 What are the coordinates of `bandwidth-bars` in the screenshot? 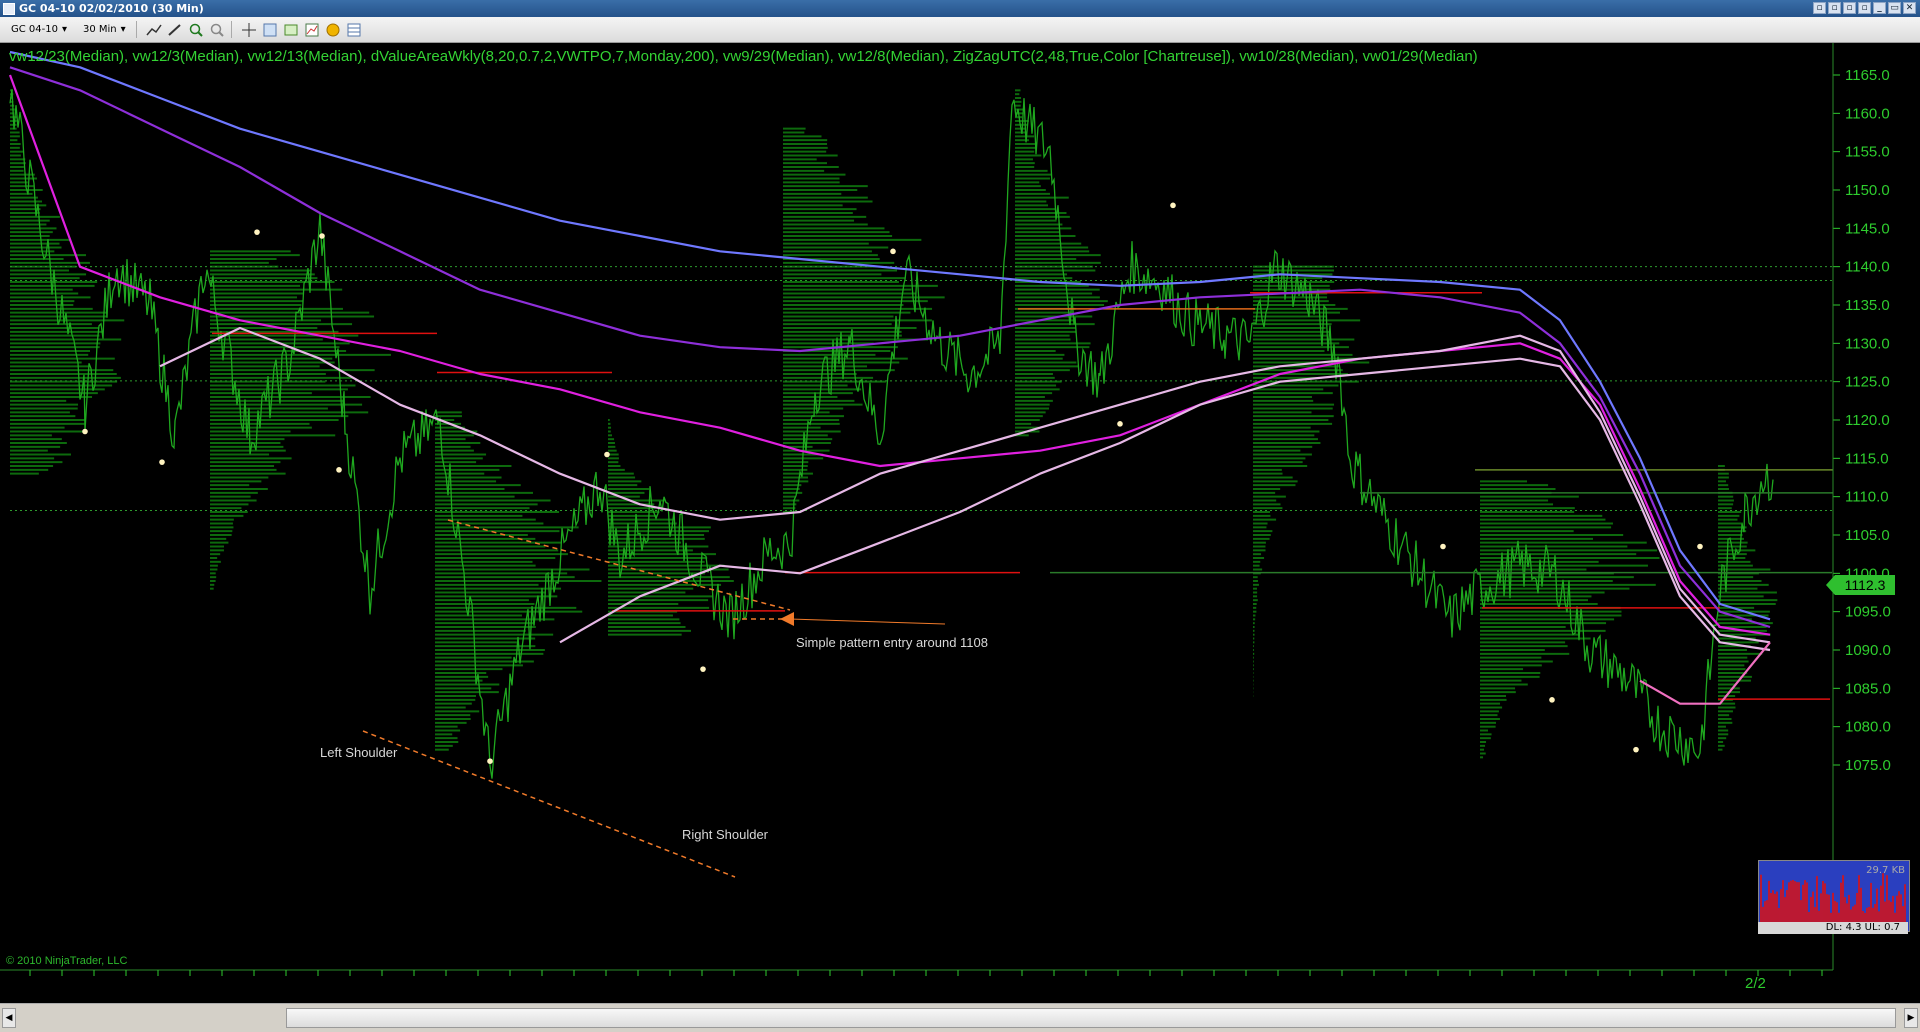 It's located at (1833, 898).